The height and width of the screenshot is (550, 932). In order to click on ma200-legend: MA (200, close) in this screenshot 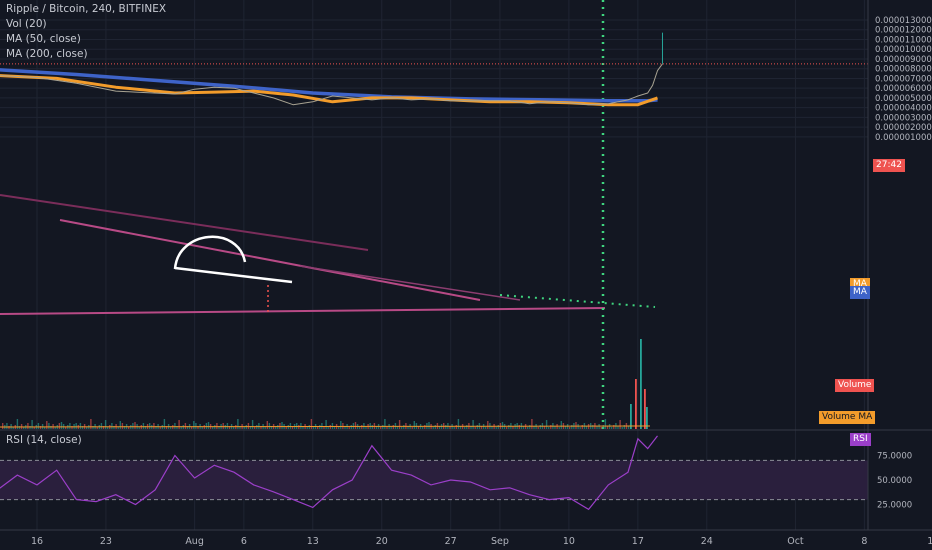, I will do `click(47, 54)`.